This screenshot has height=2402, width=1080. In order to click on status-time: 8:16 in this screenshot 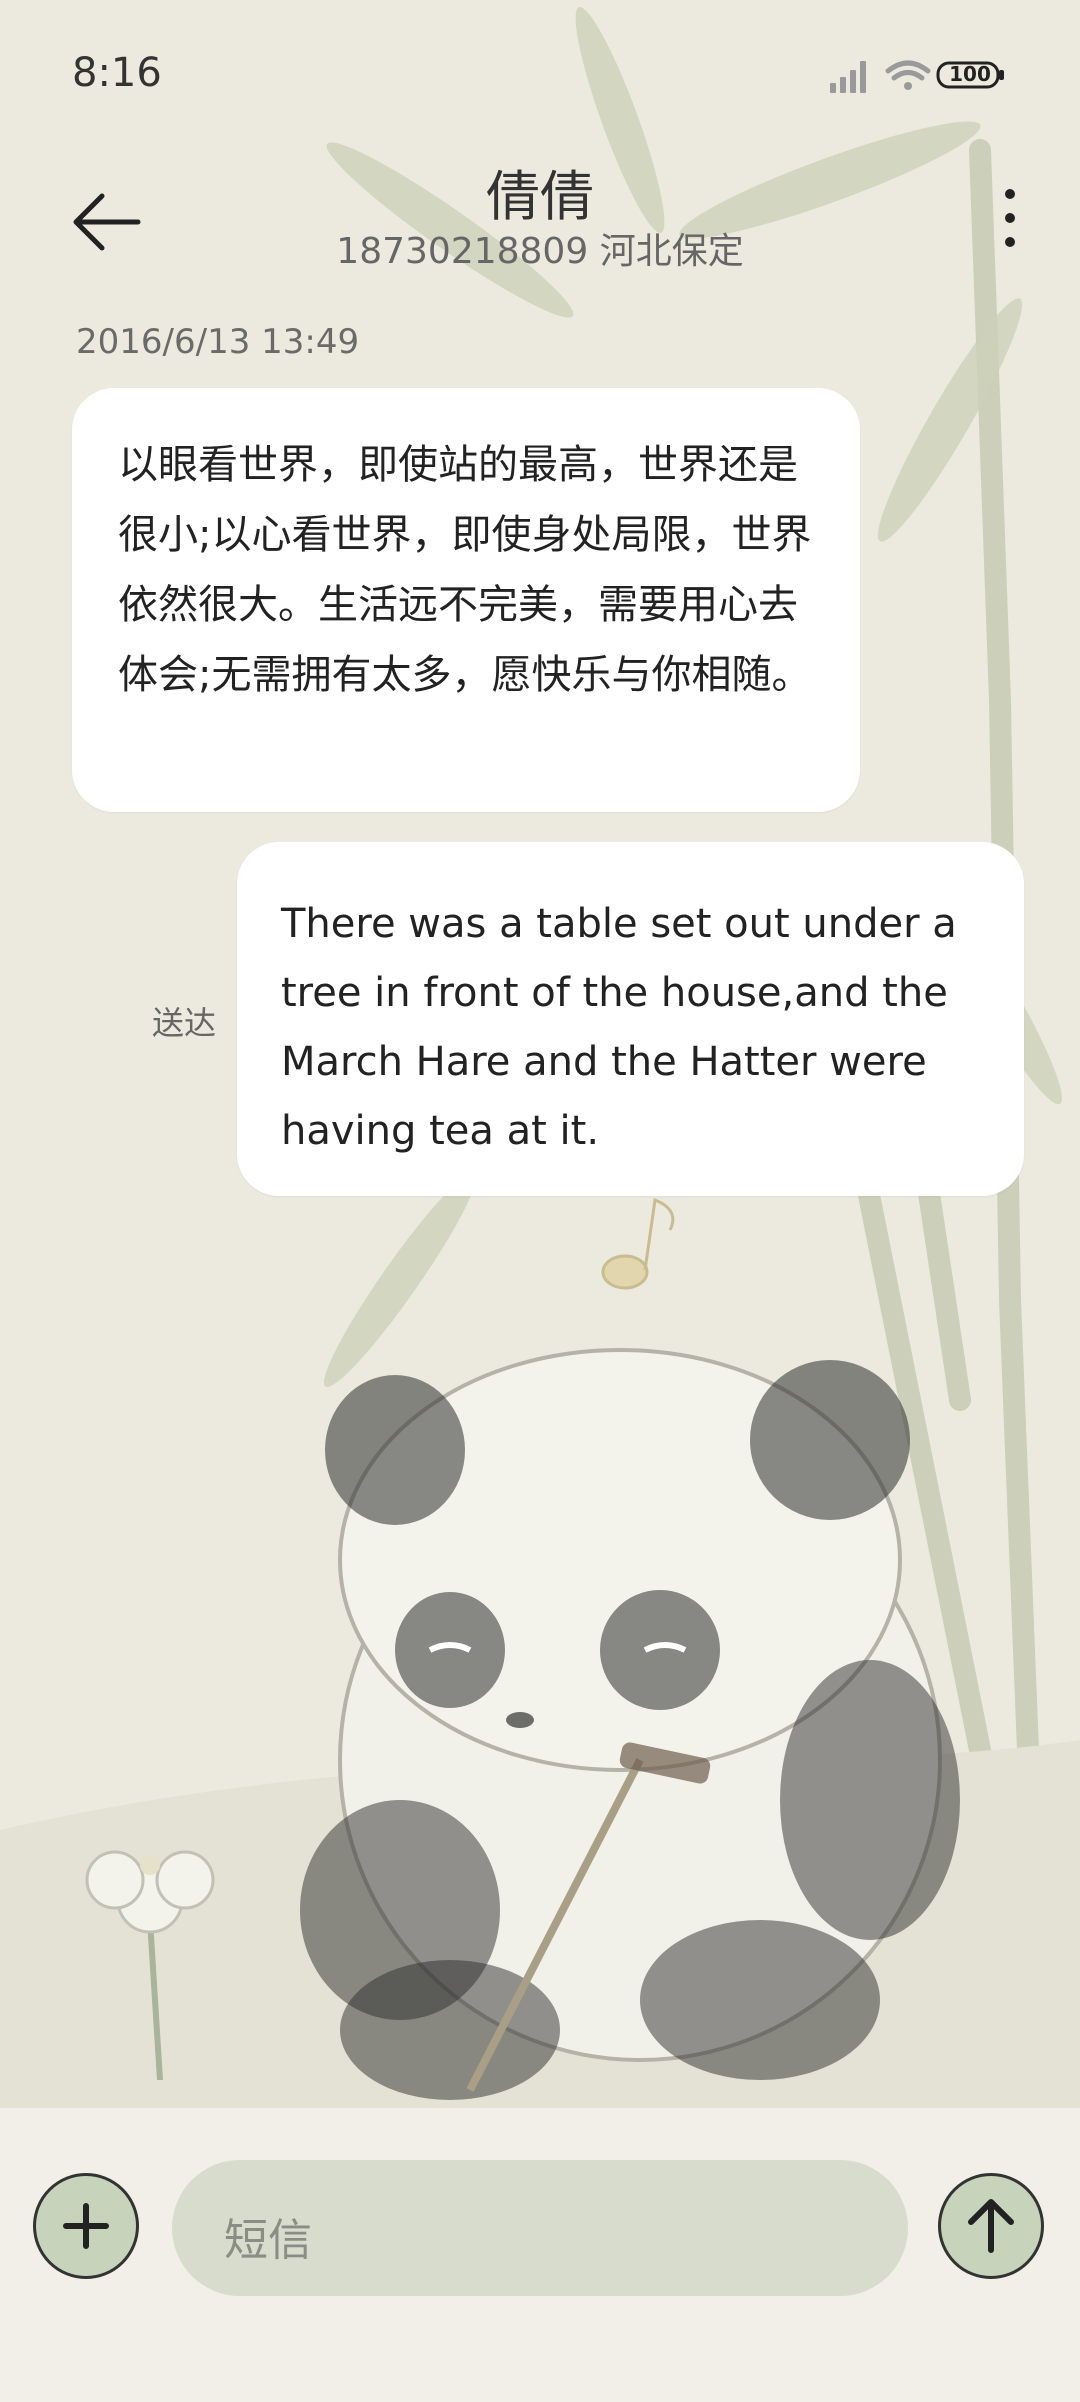, I will do `click(117, 73)`.